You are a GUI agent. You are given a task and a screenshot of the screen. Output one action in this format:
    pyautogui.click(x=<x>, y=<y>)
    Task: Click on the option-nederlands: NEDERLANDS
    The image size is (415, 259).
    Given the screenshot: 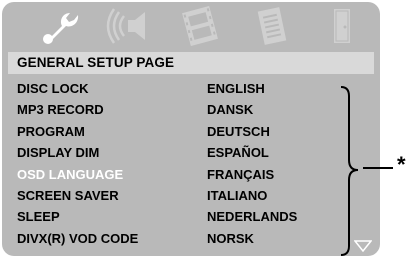 What is the action you would take?
    pyautogui.click(x=272, y=216)
    